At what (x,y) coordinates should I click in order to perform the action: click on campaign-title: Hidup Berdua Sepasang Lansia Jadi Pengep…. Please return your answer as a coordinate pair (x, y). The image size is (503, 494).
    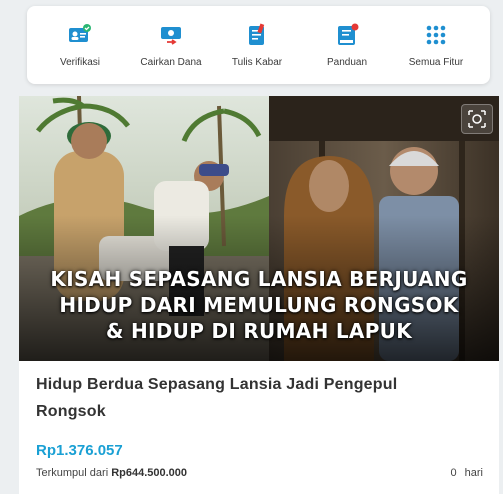
    Looking at the image, I should click on (251, 398).